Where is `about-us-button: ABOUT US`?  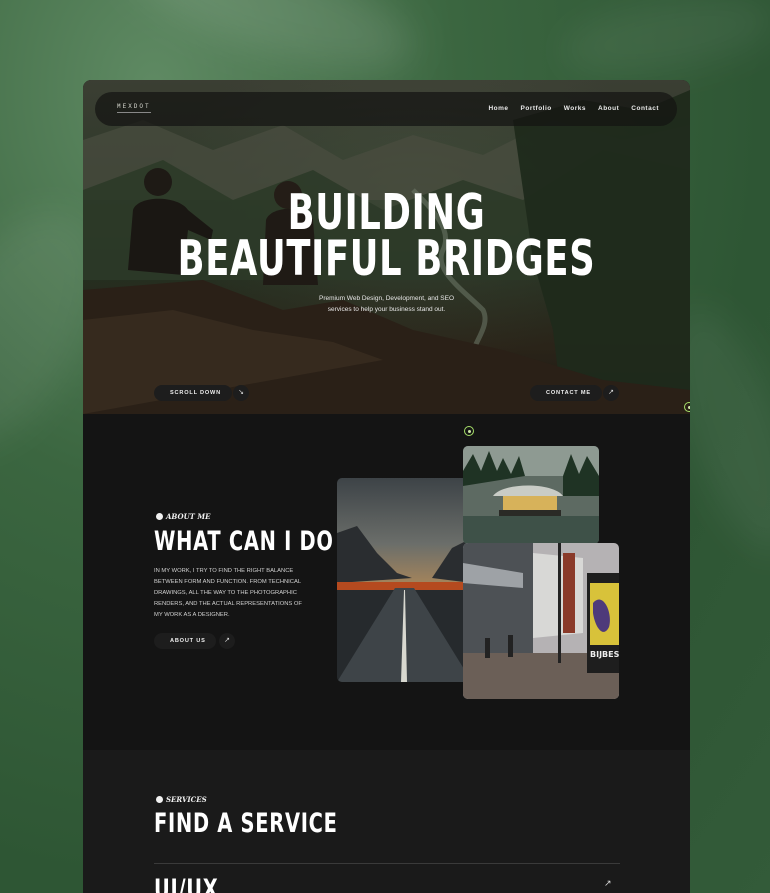
about-us-button: ABOUT US is located at coordinates (185, 641).